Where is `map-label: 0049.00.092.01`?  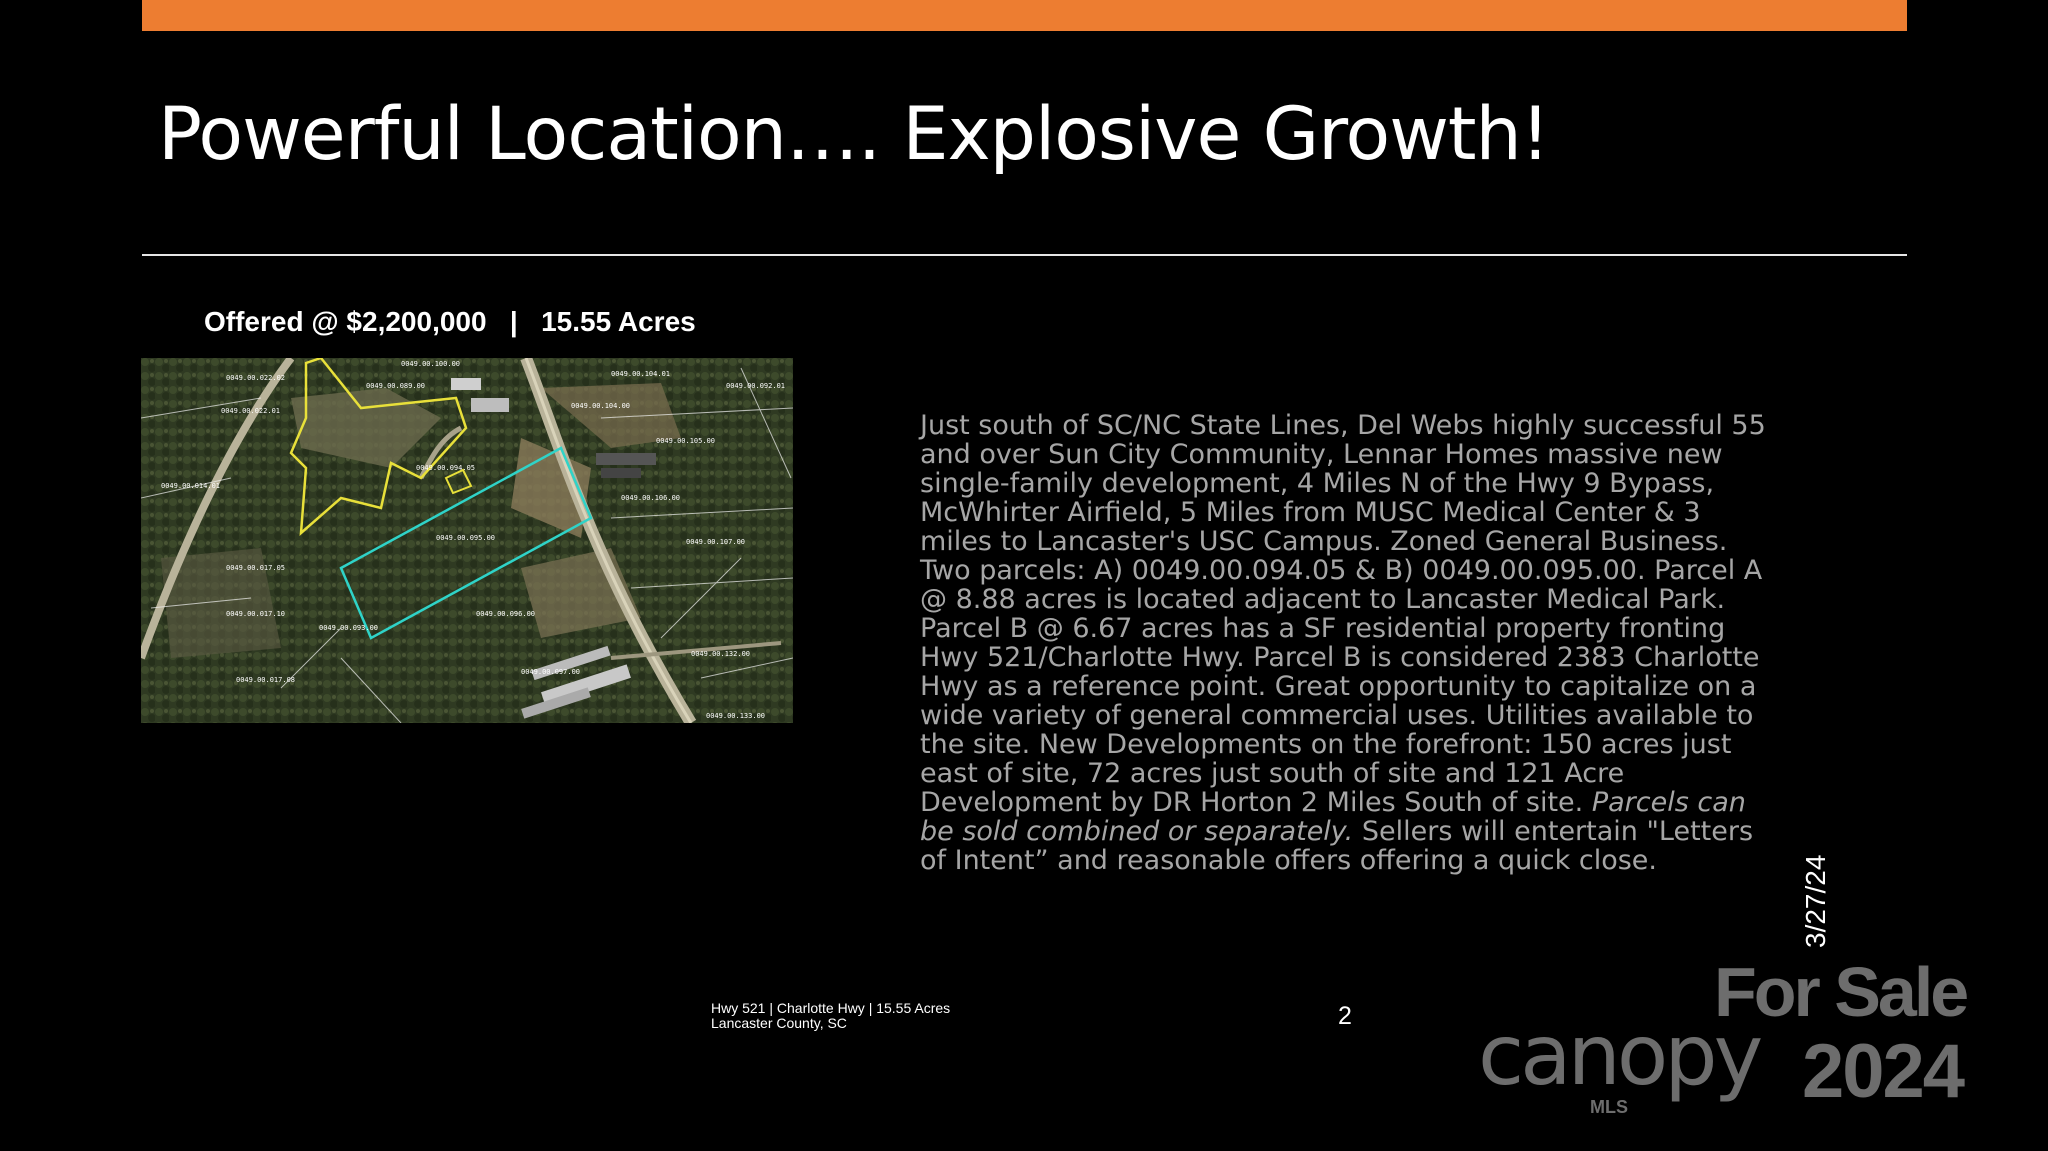
map-label: 0049.00.092.01 is located at coordinates (755, 386).